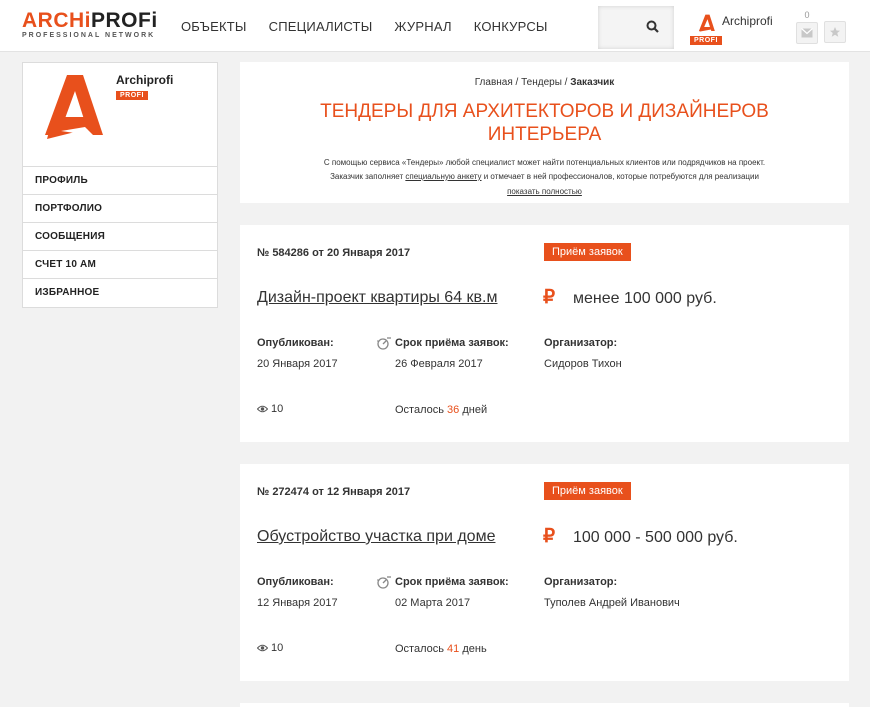 Image resolution: width=870 pixels, height=707 pixels. Describe the element at coordinates (120, 181) in the screenshot. I see `sidebar-item-profile: ПРОФИЛЬ` at that location.